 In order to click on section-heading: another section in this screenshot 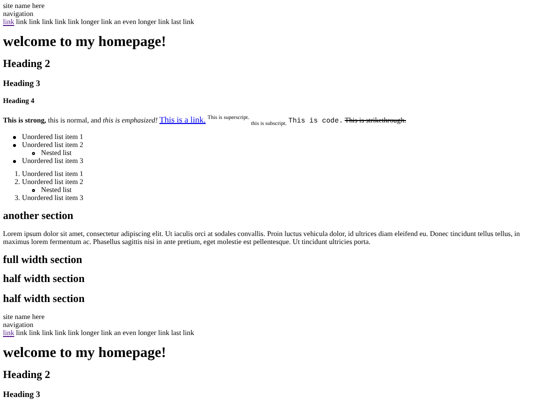, I will do `click(38, 216)`.